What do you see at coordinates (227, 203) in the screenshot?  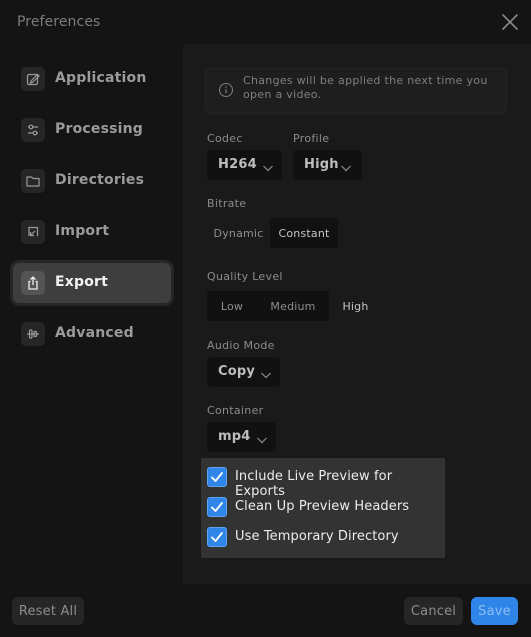 I see `bitrate-label: Bitrate` at bounding box center [227, 203].